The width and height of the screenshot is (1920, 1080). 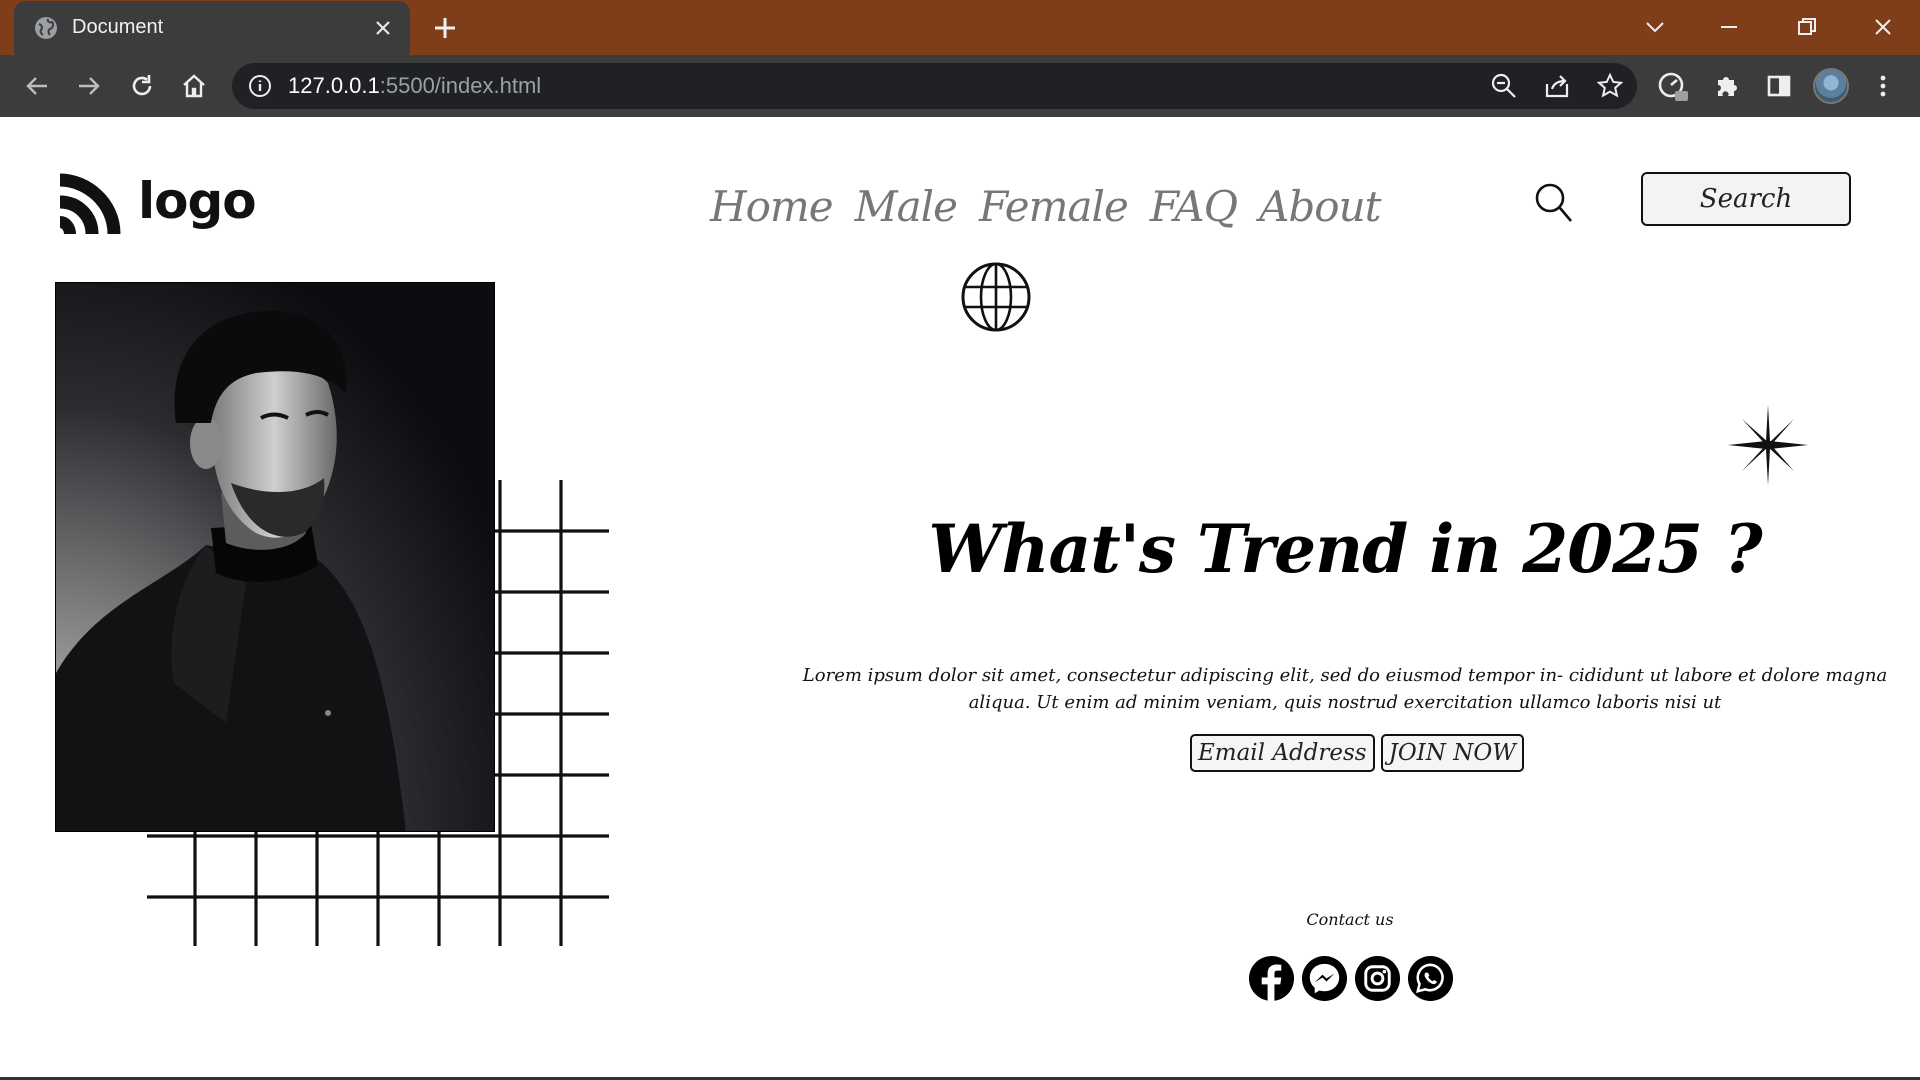 What do you see at coordinates (1324, 978) in the screenshot?
I see `messenger-icon` at bounding box center [1324, 978].